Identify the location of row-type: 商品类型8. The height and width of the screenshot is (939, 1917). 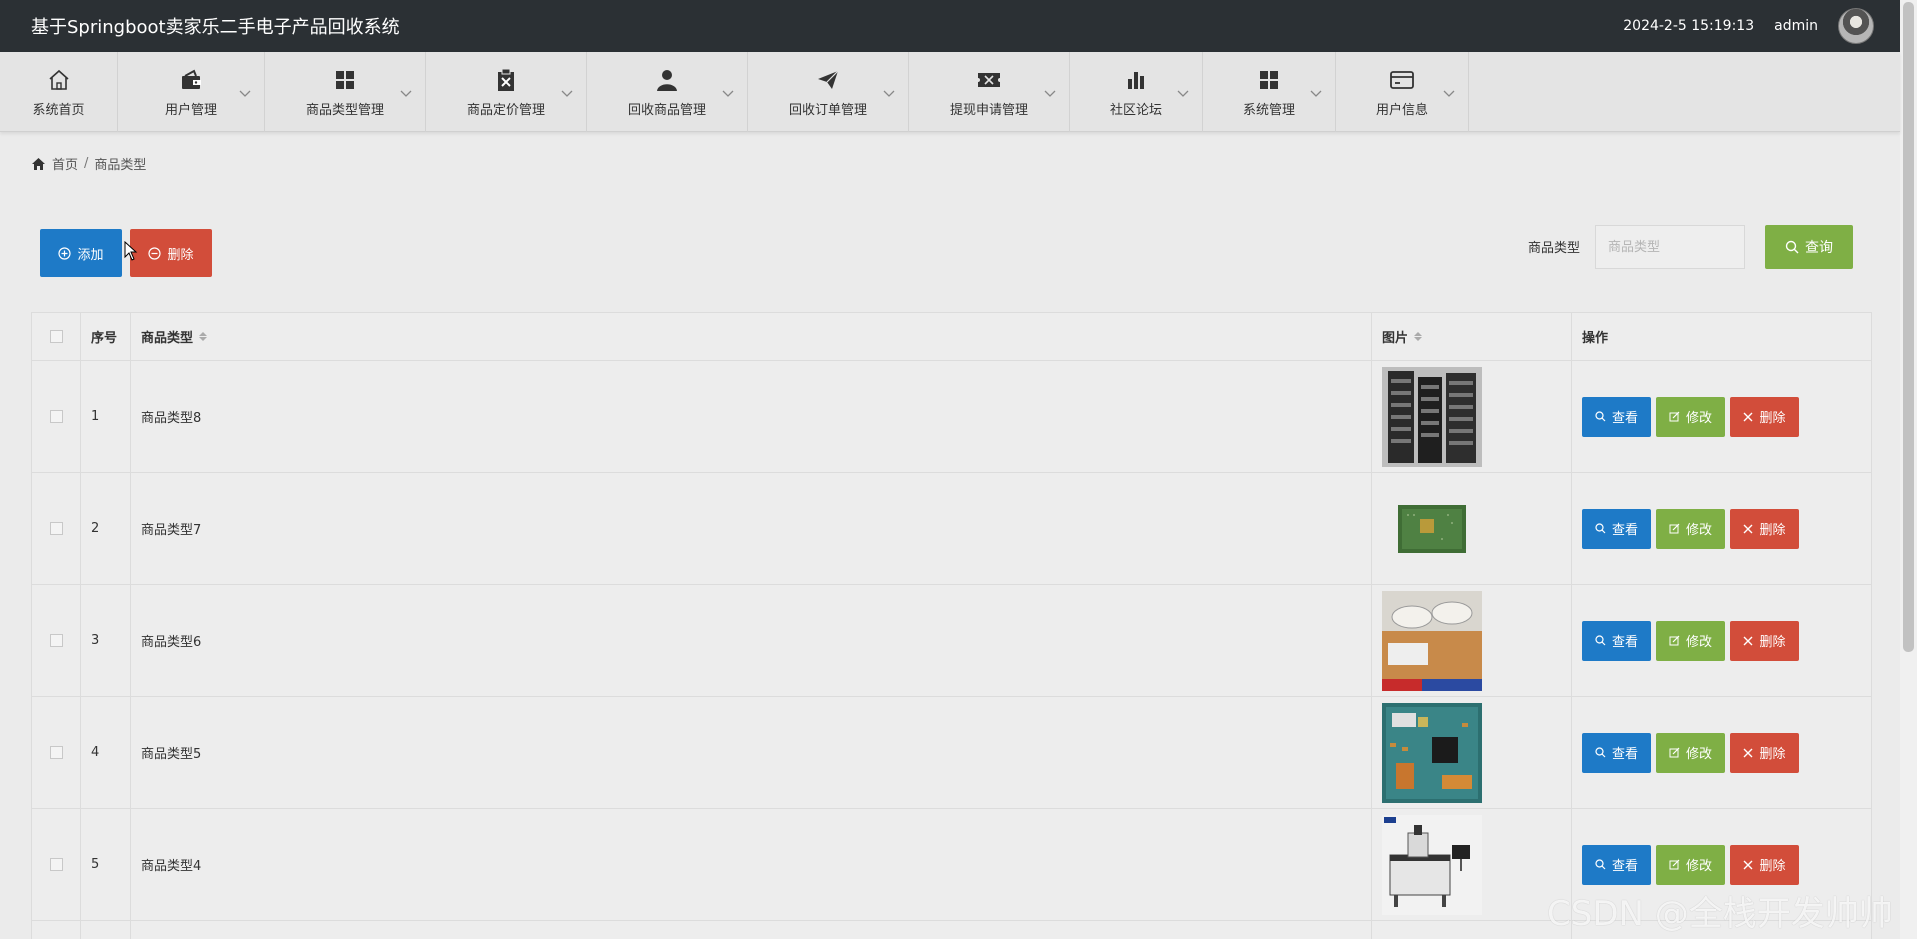
(751, 416).